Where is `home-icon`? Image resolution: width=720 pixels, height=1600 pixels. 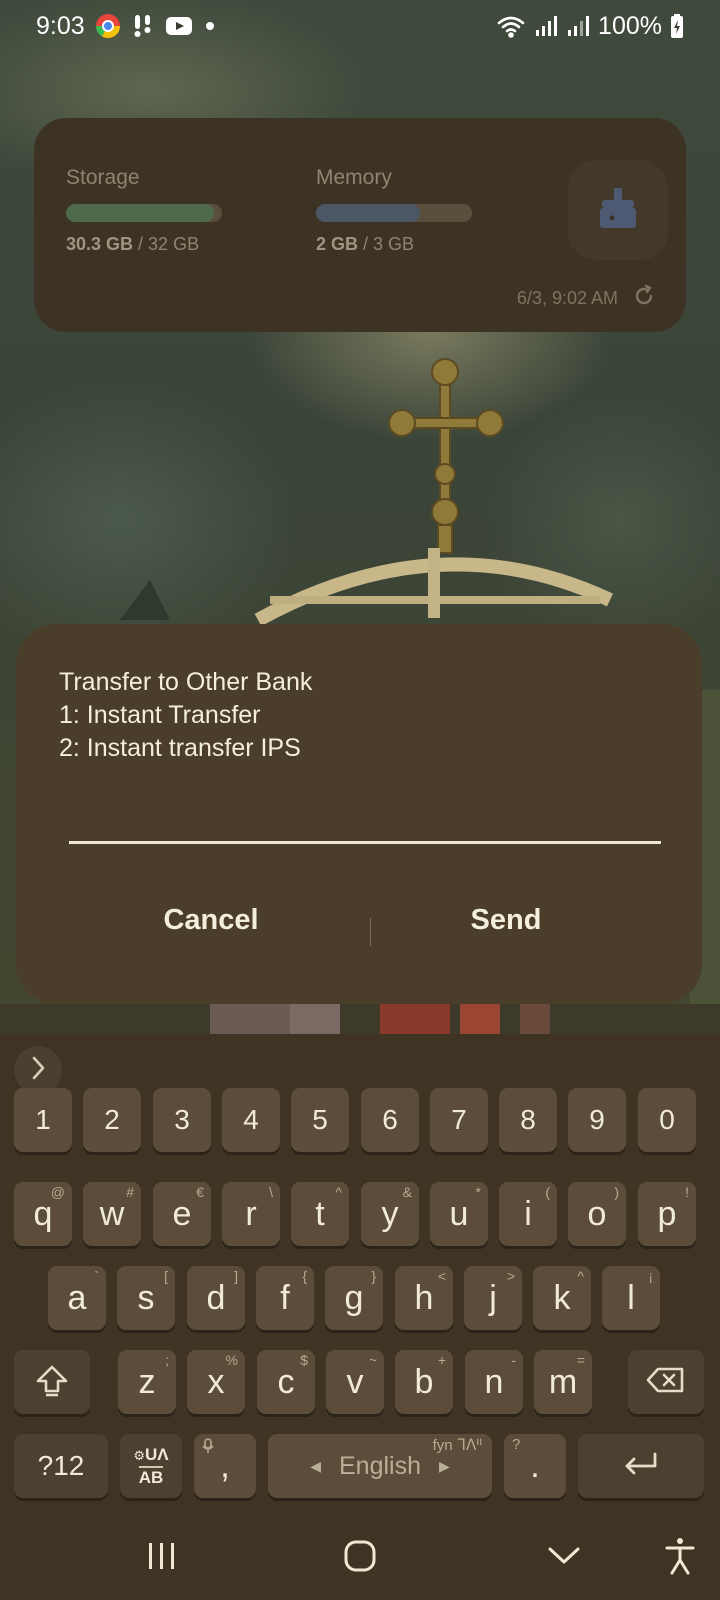
home-icon is located at coordinates (360, 1558).